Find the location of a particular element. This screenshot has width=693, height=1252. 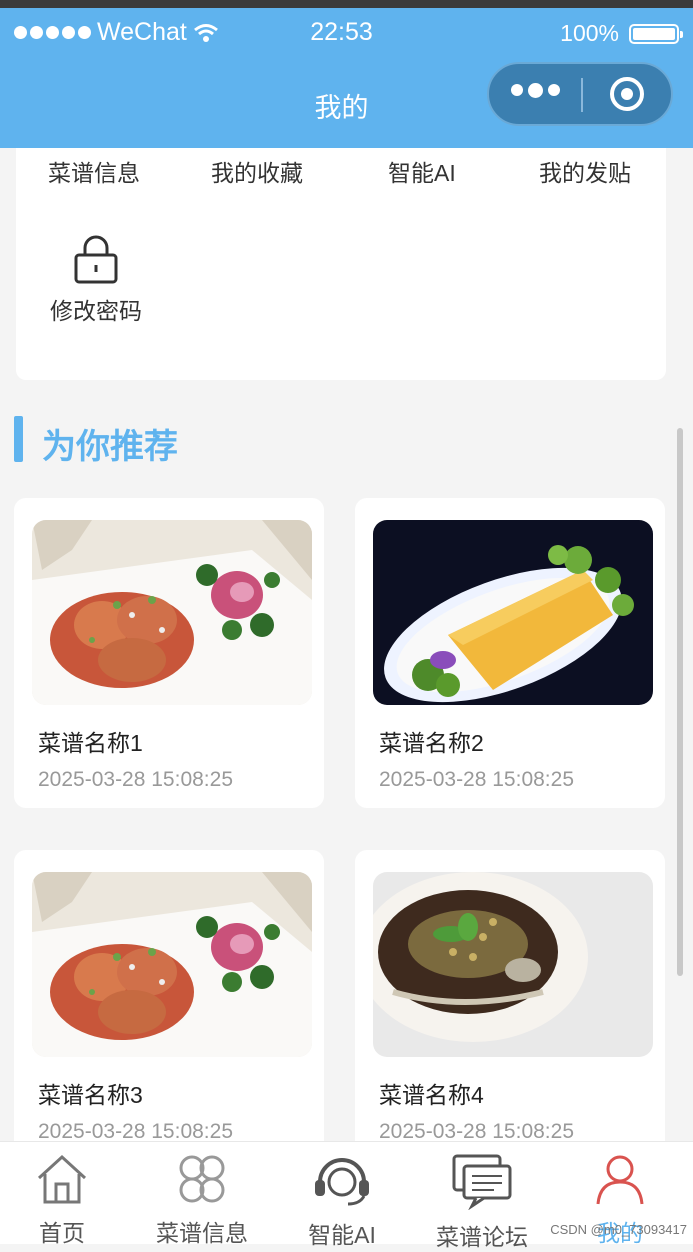

menu-item-my-posts: 我的发贴 is located at coordinates (585, 171).